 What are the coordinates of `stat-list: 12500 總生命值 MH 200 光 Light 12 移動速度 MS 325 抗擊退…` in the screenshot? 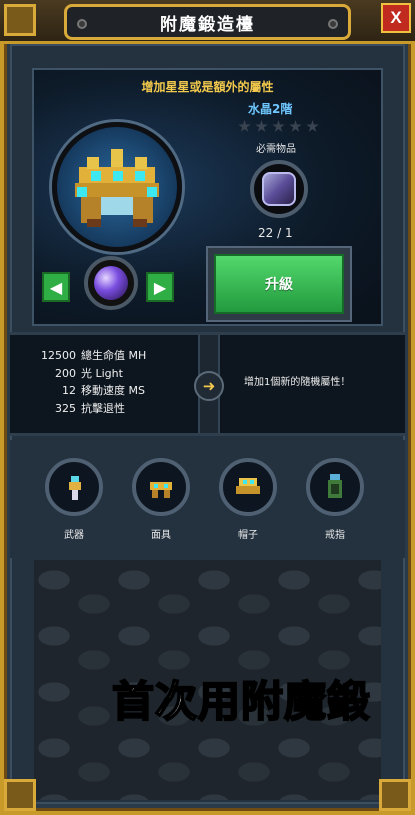 It's located at (87, 382).